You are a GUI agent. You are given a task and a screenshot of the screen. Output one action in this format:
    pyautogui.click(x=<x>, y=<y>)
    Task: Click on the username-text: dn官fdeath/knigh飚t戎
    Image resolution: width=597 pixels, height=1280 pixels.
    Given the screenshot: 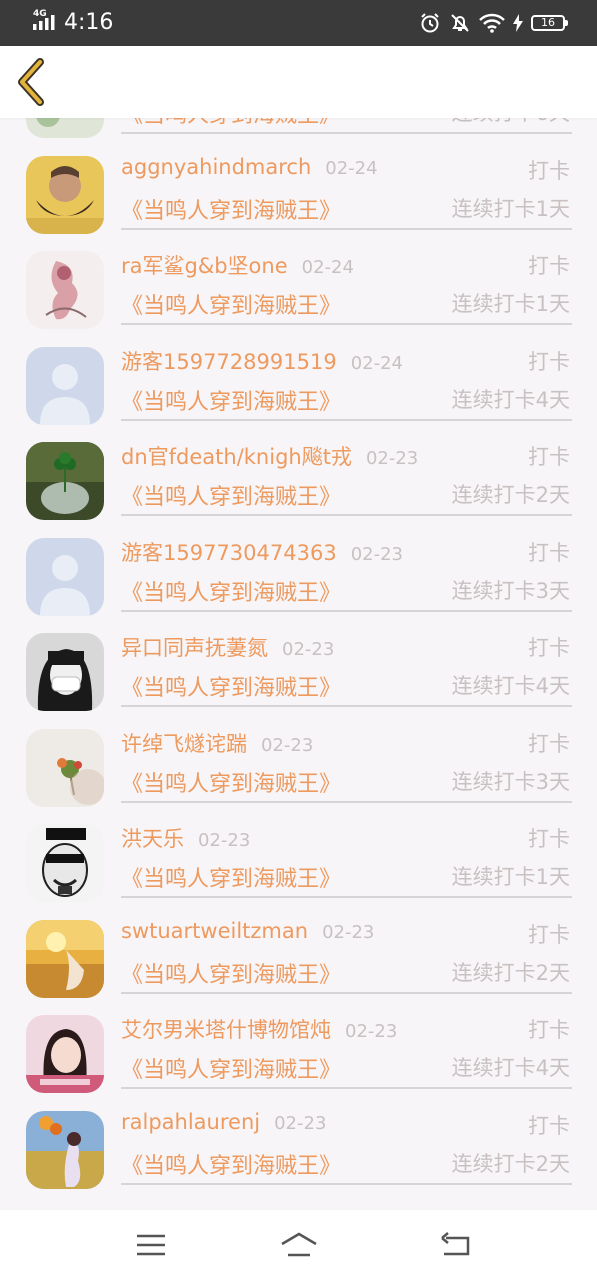 What is the action you would take?
    pyautogui.click(x=236, y=457)
    